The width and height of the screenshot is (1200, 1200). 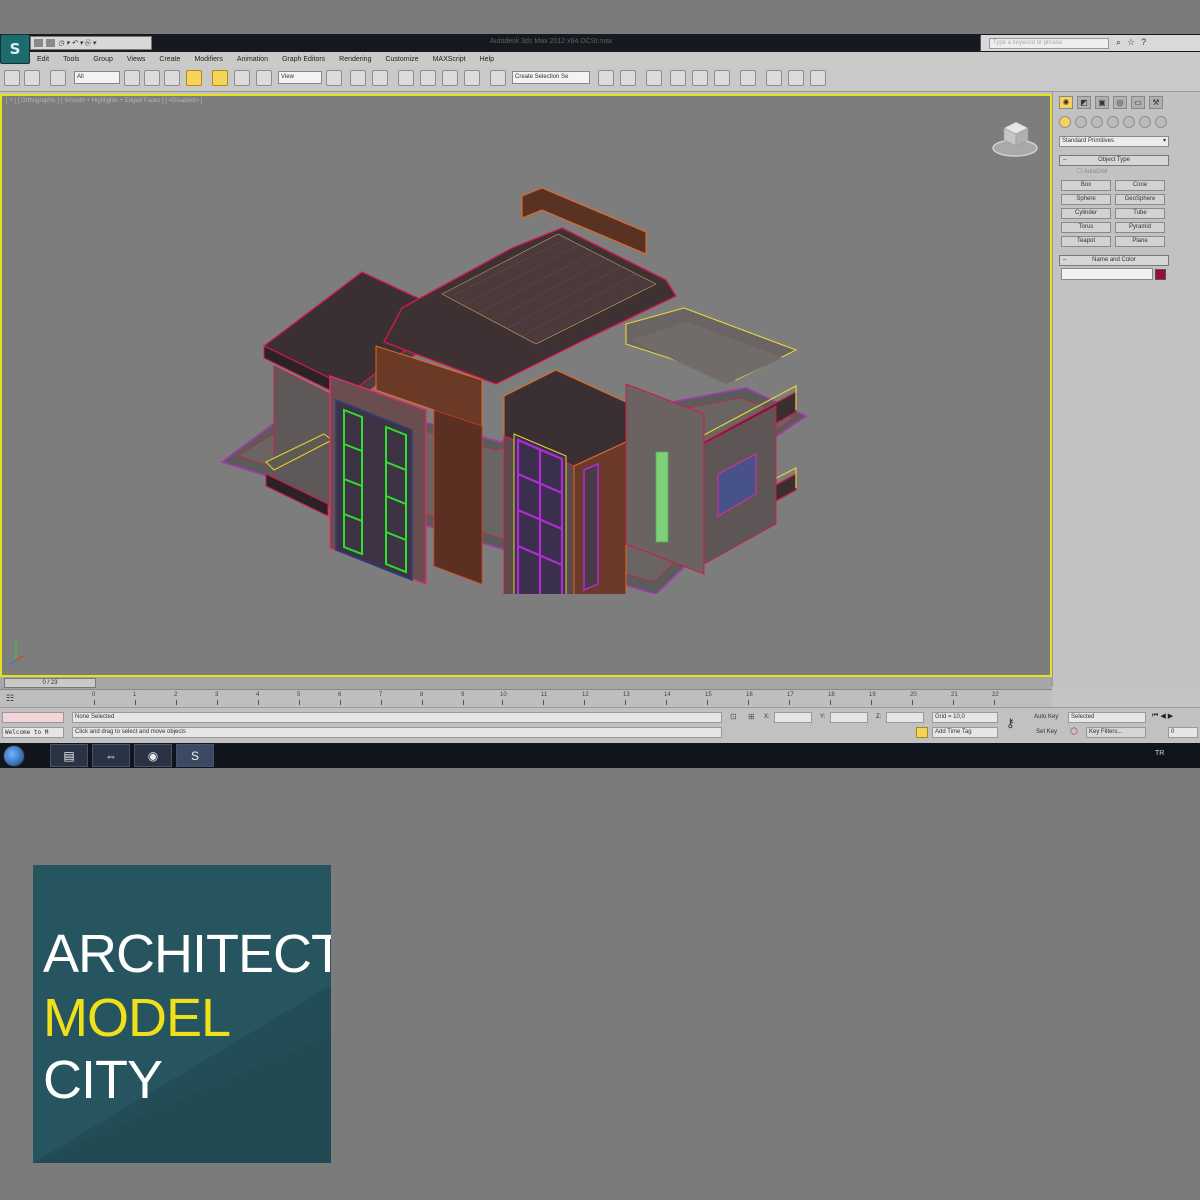 I want to click on geometry-icon, so click(x=1065, y=122).